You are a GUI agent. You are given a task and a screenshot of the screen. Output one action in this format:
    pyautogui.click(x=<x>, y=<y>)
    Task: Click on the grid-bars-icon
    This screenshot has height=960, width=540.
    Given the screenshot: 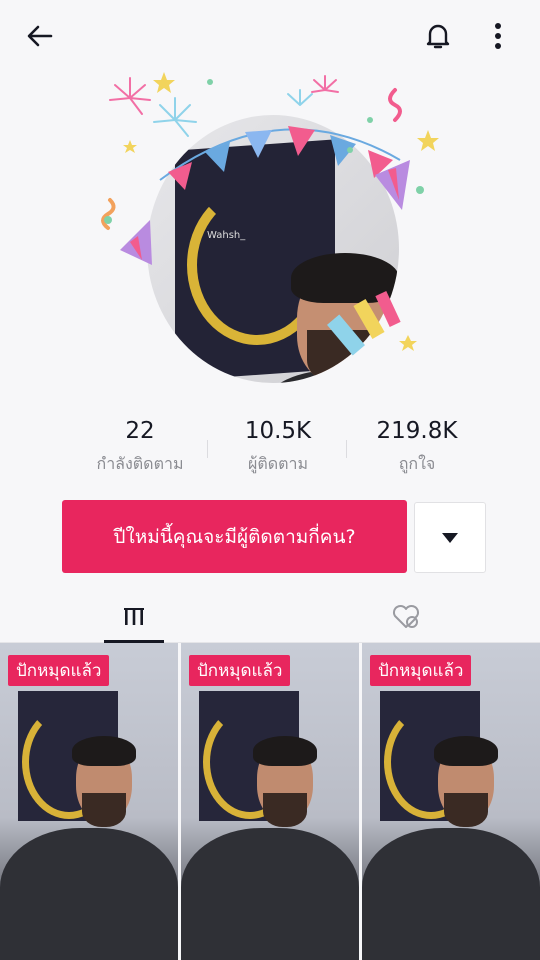 What is the action you would take?
    pyautogui.click(x=134, y=616)
    